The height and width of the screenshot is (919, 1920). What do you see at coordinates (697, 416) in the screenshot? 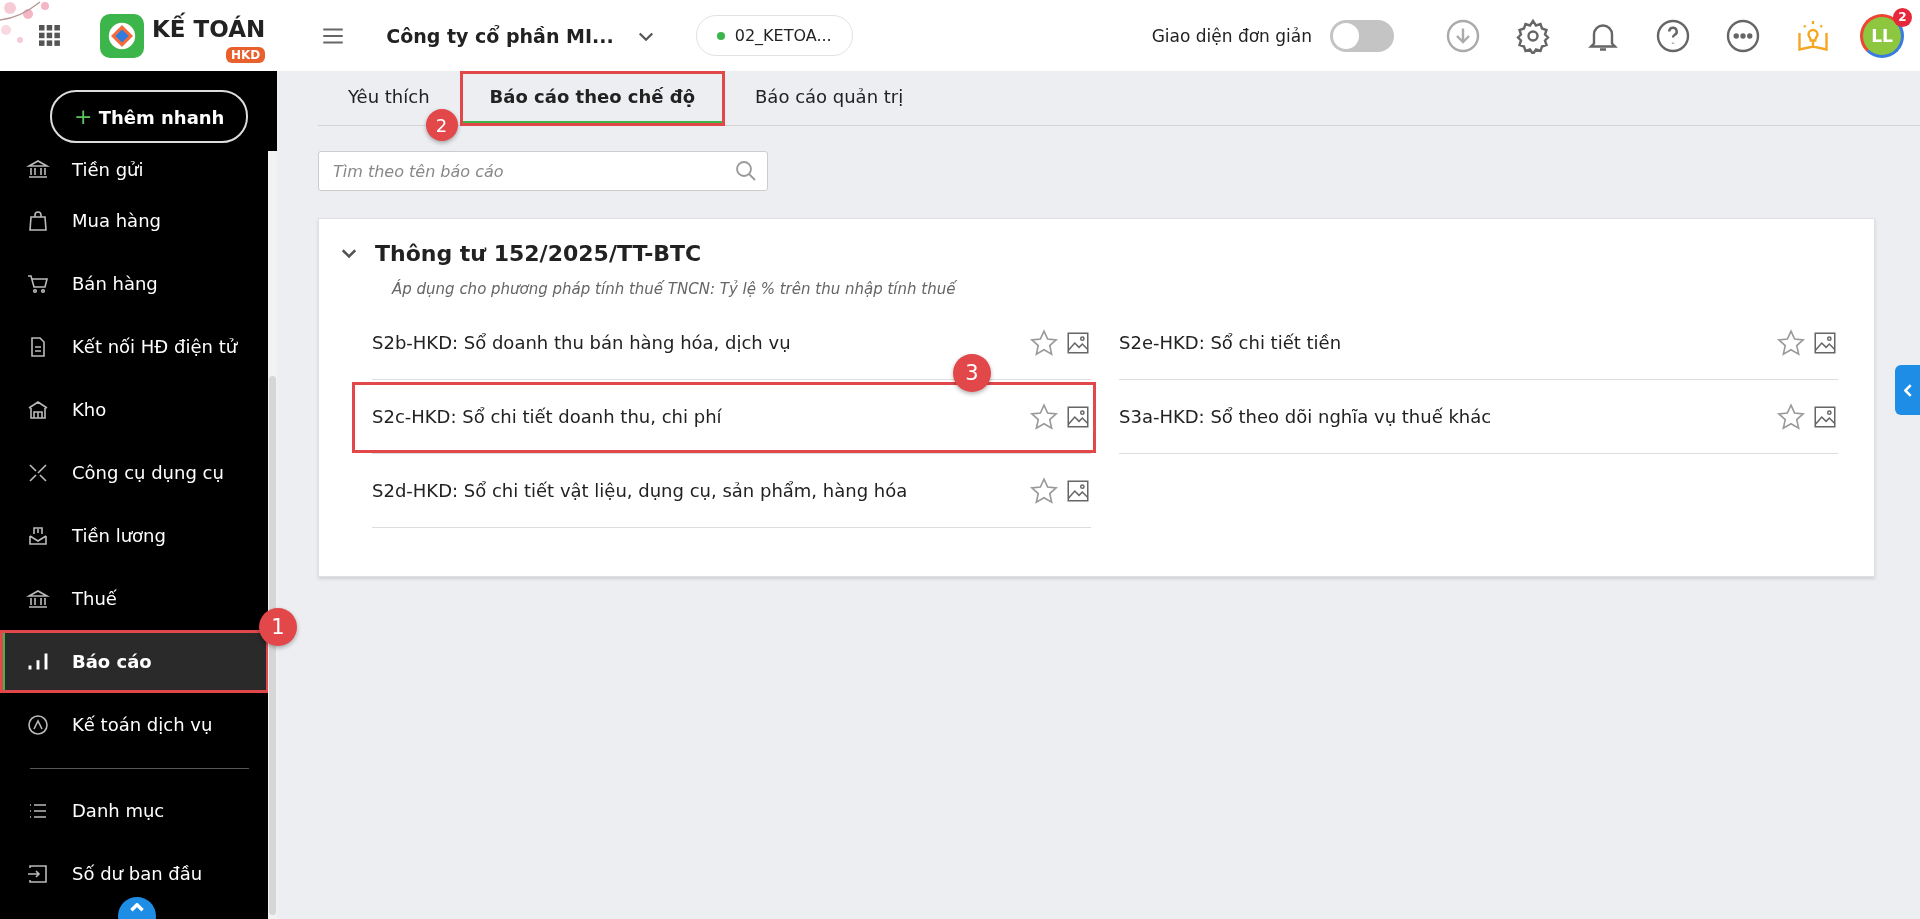
I see `report-link: S2c-HKD: Sổ chi tiết doanh thu, chi phí` at bounding box center [697, 416].